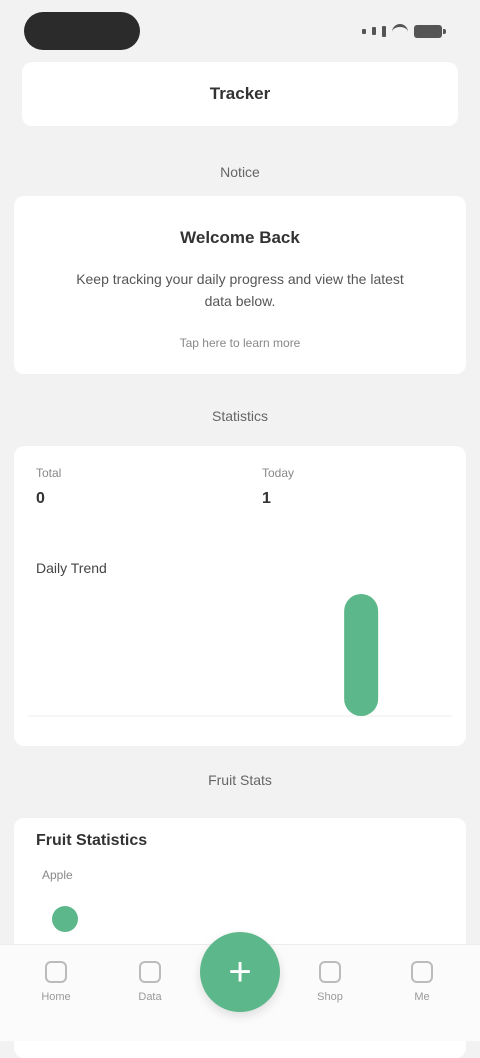 This screenshot has width=480, height=1058. Describe the element at coordinates (266, 498) in the screenshot. I see `stat-value: 1` at that location.